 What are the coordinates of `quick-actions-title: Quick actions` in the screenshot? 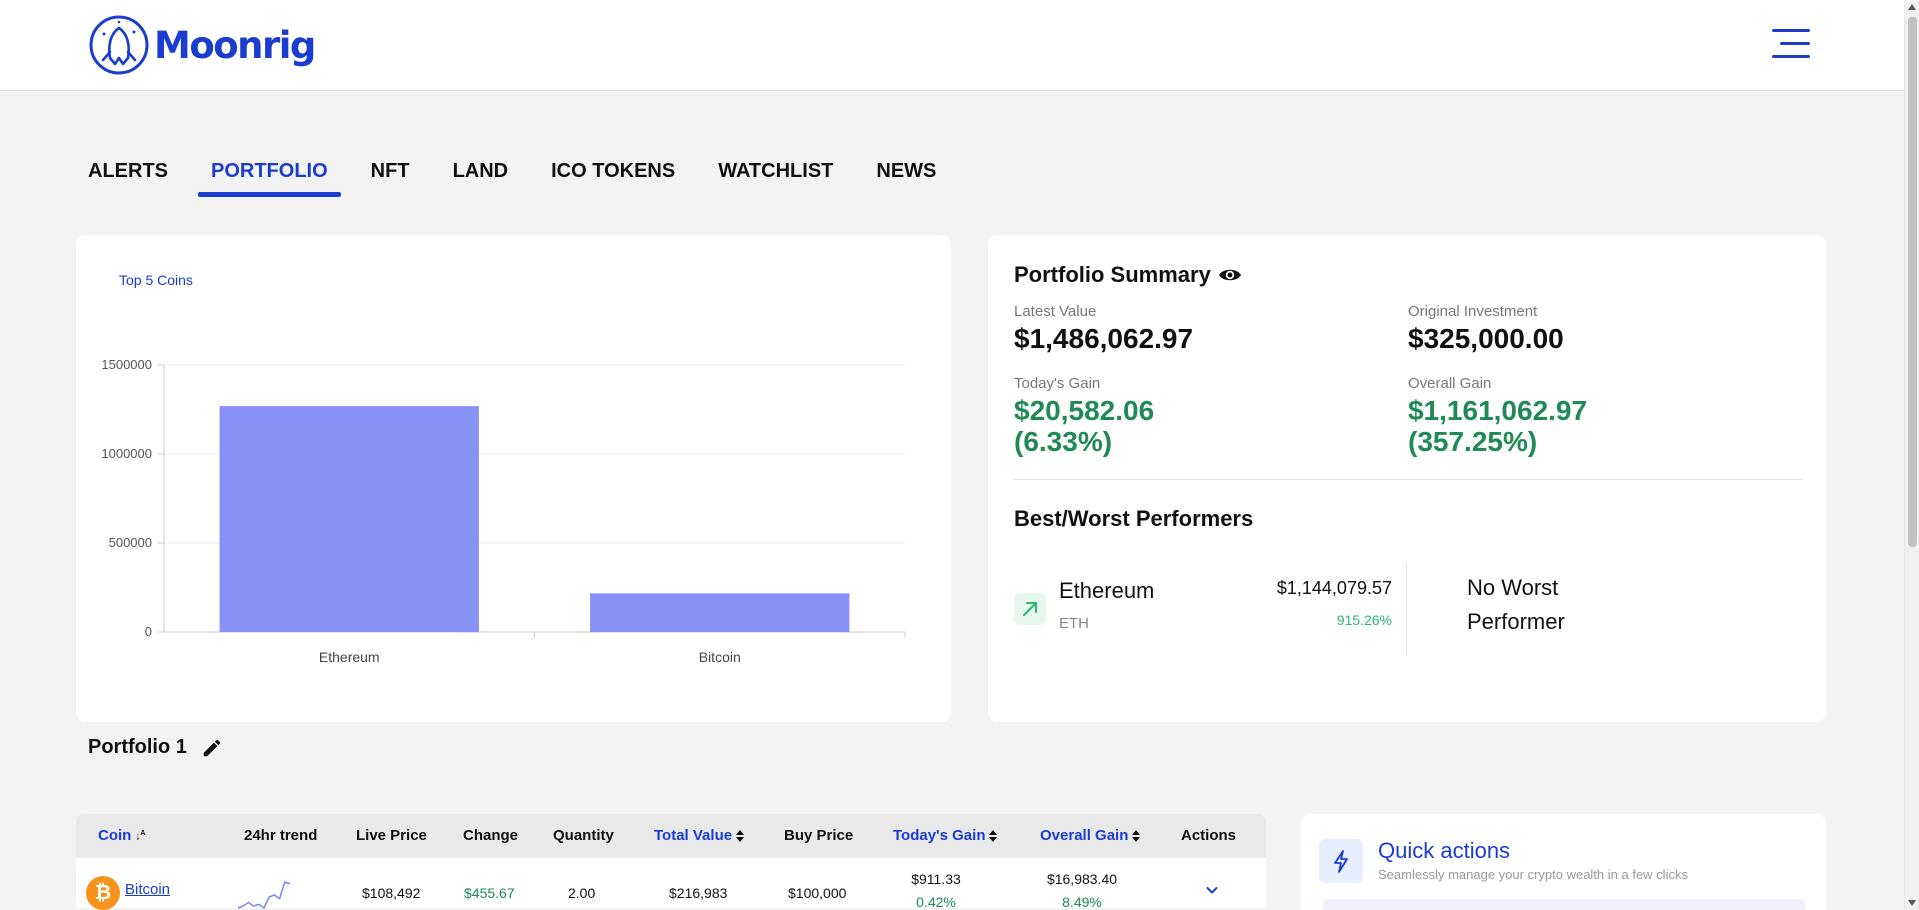 It's located at (1444, 850).